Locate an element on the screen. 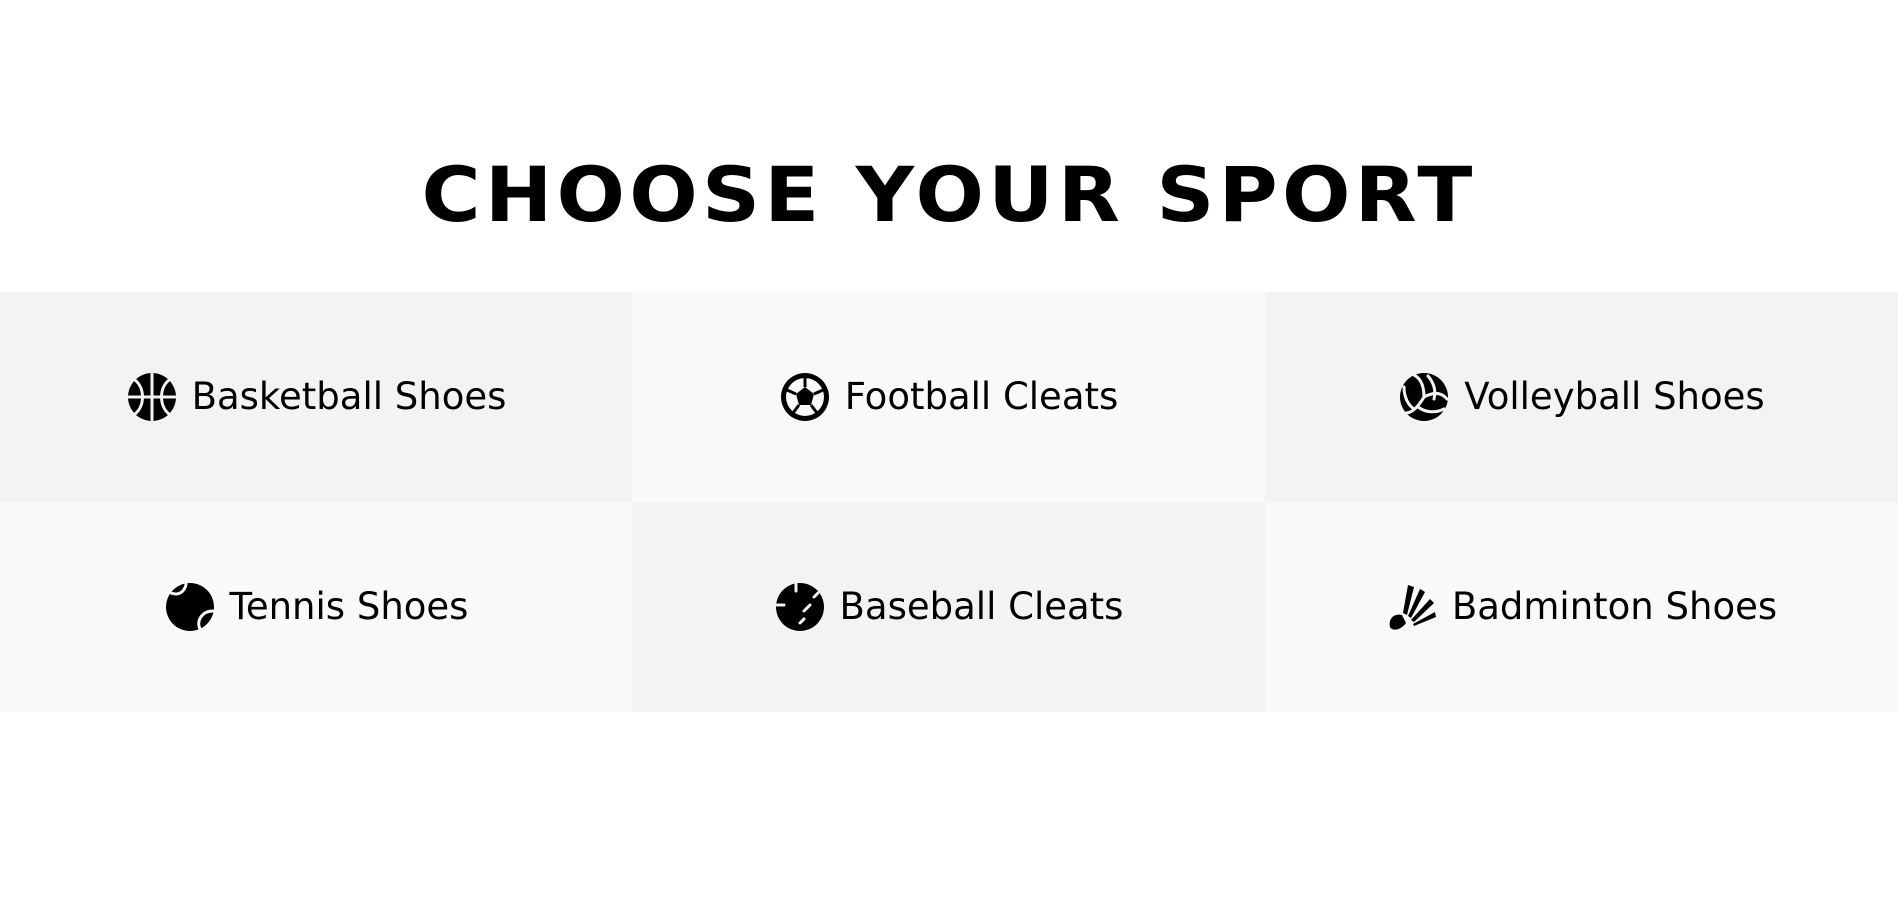 The image size is (1898, 904). page-title: CHOOSE YOUR SPORT is located at coordinates (949, 194).